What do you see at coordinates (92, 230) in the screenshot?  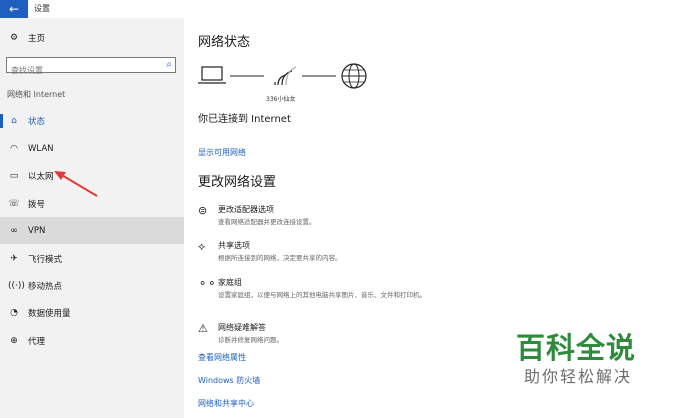 I see `sidebar-item-vpn: ∞ VPN` at bounding box center [92, 230].